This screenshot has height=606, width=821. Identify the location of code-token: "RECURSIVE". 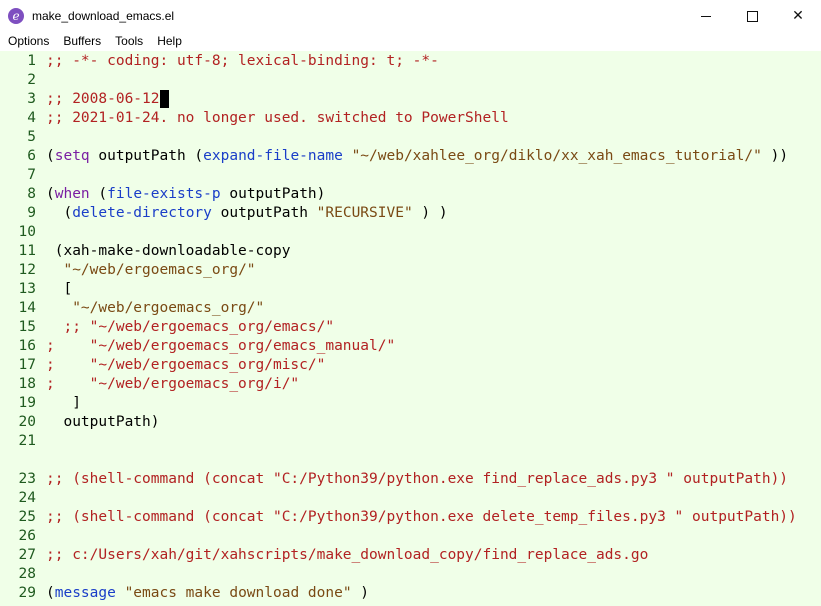
(364, 213).